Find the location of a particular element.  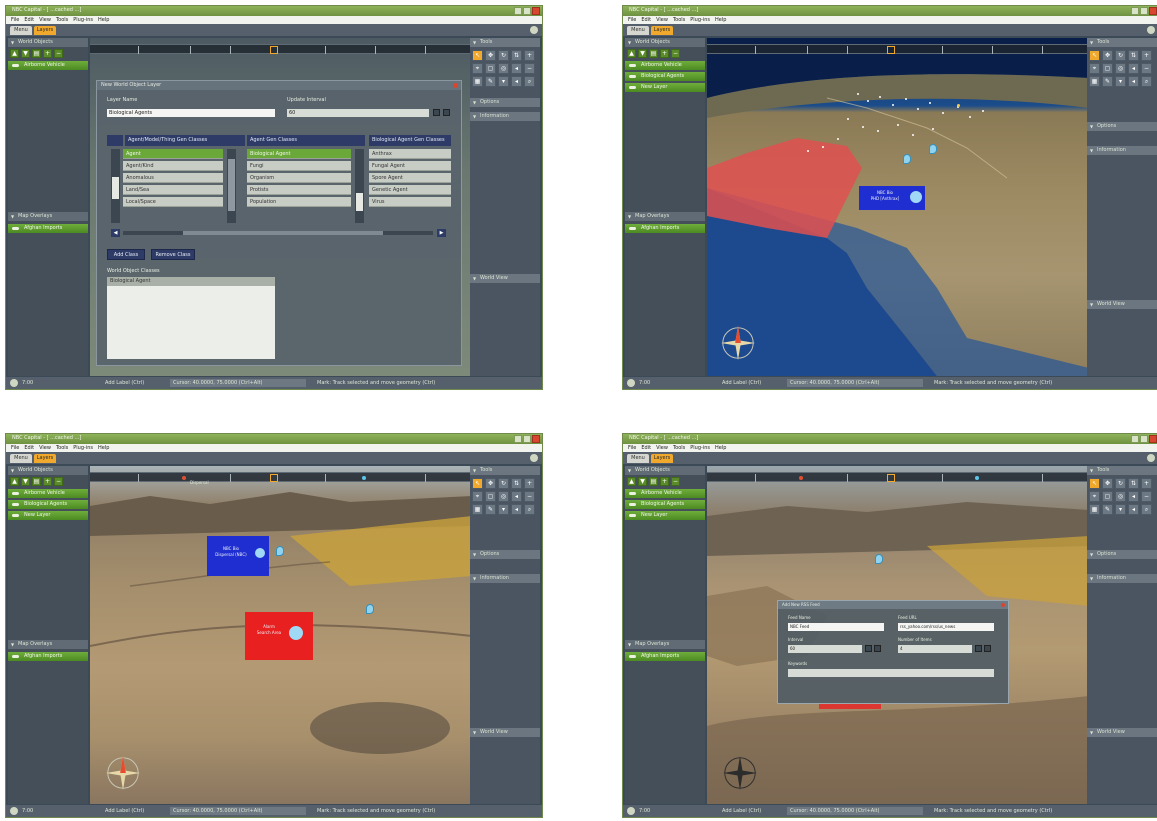

menu-help: Help is located at coordinates (720, 448).